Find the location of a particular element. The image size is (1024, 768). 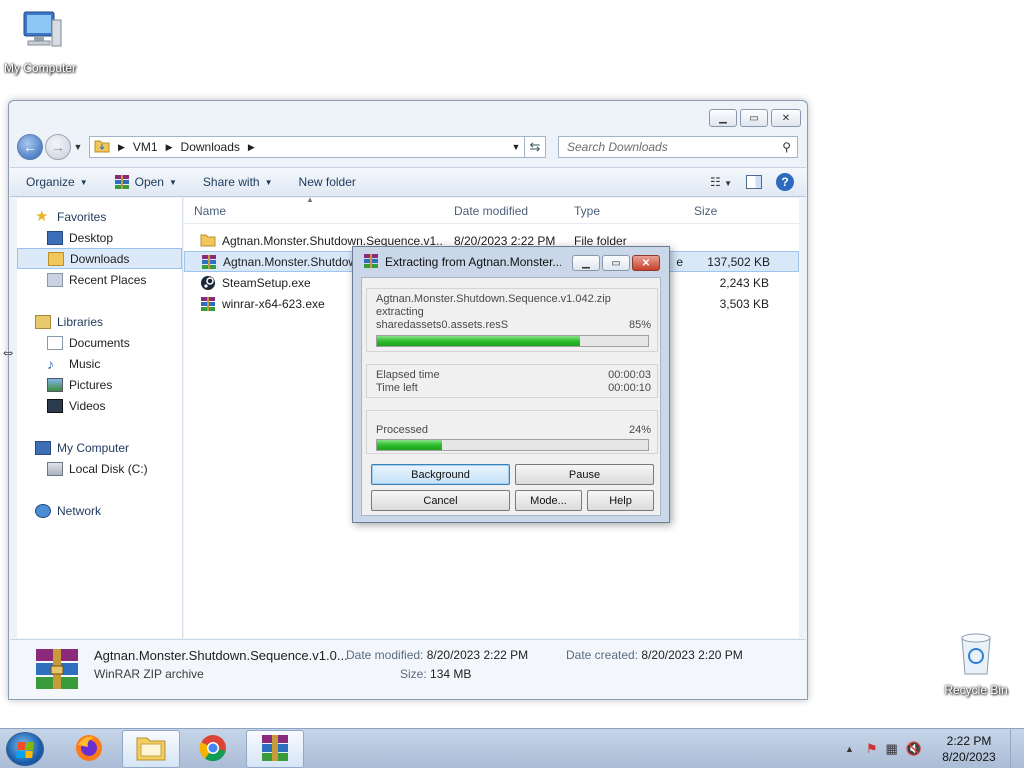

help-icon: ? is located at coordinates (785, 182).